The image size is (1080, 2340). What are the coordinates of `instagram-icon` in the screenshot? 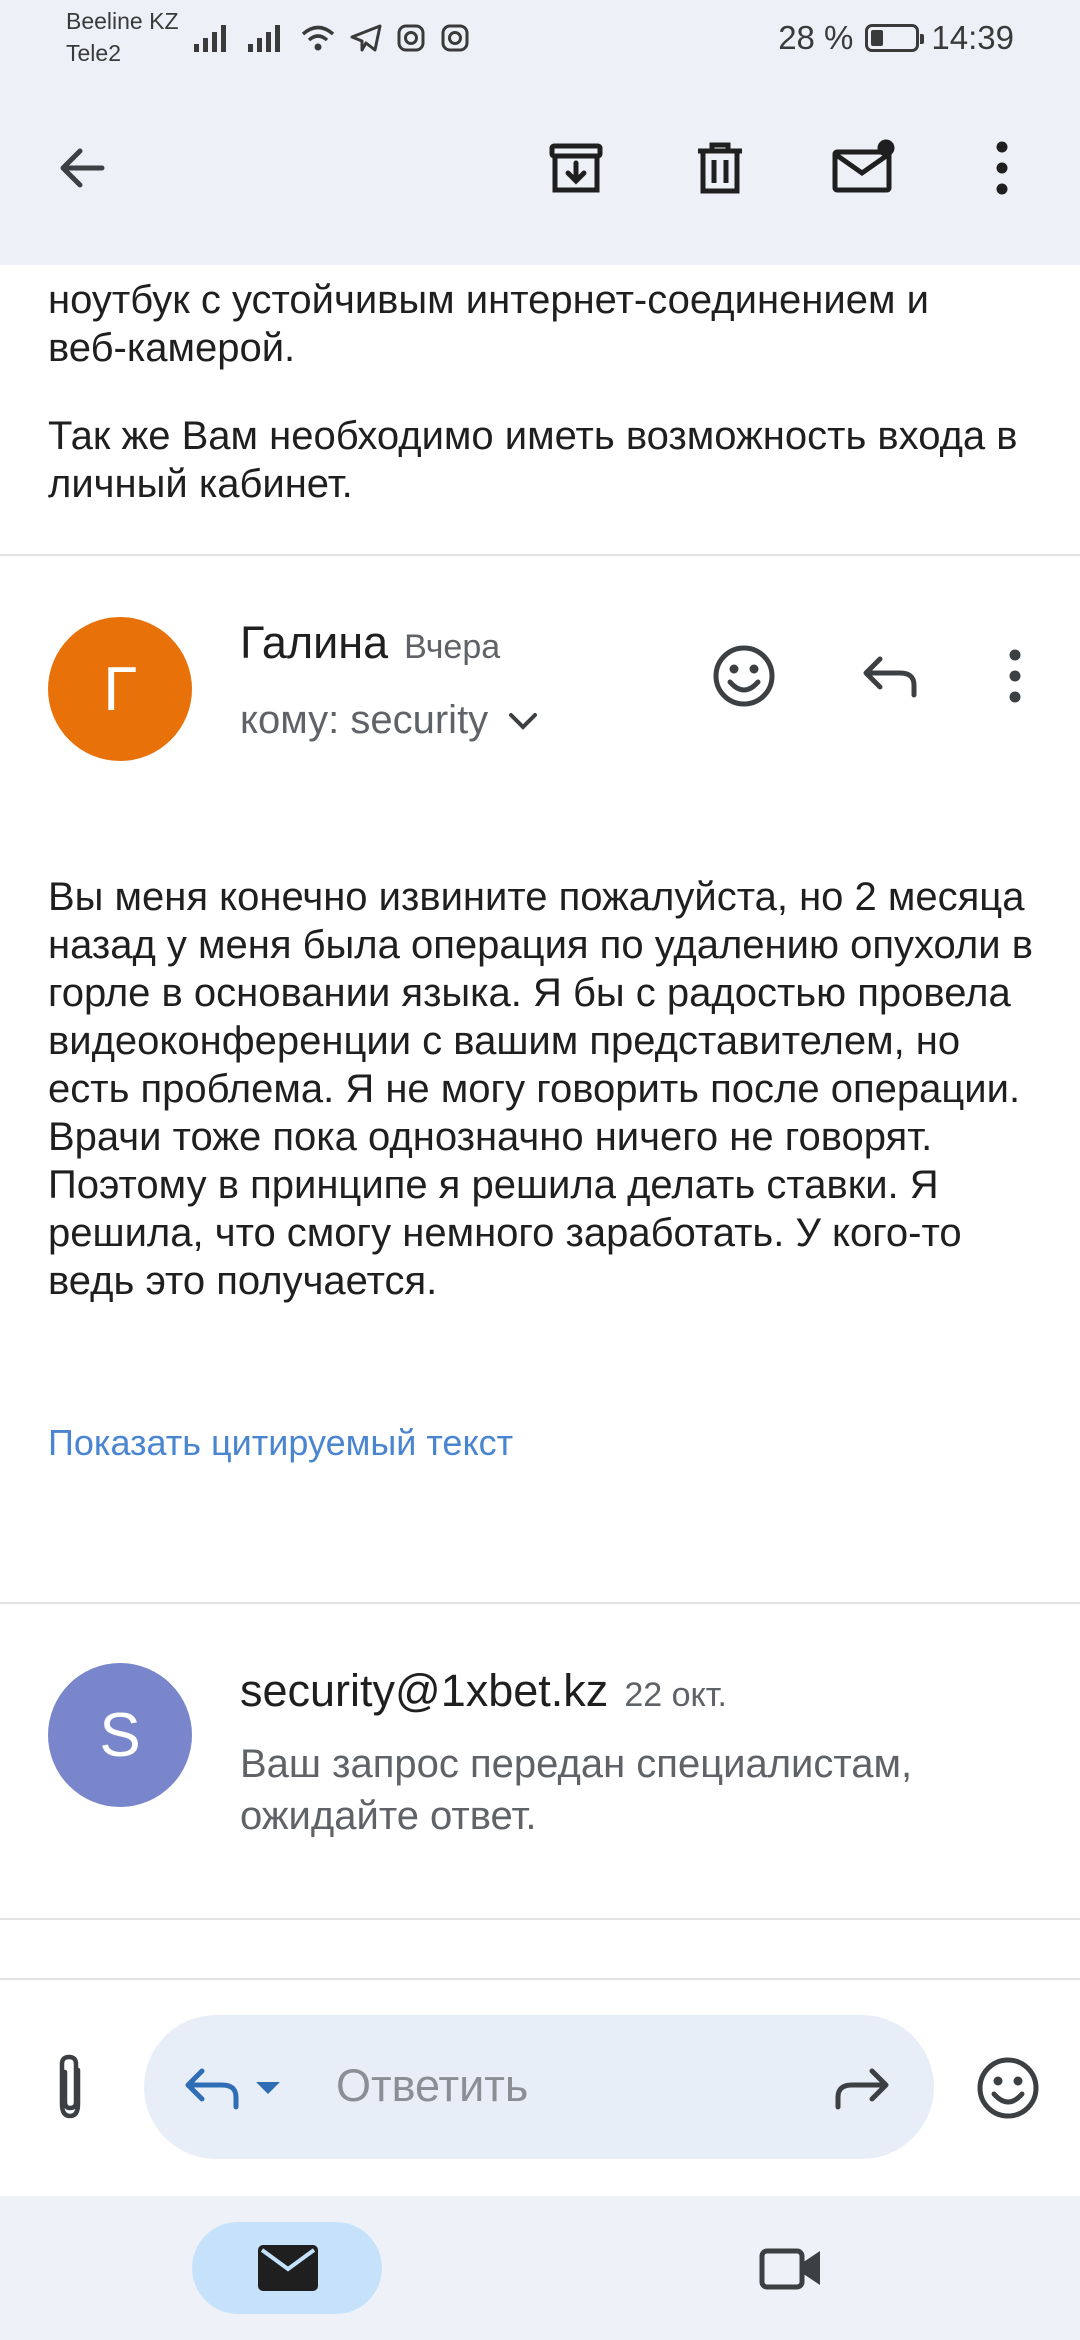 It's located at (411, 38).